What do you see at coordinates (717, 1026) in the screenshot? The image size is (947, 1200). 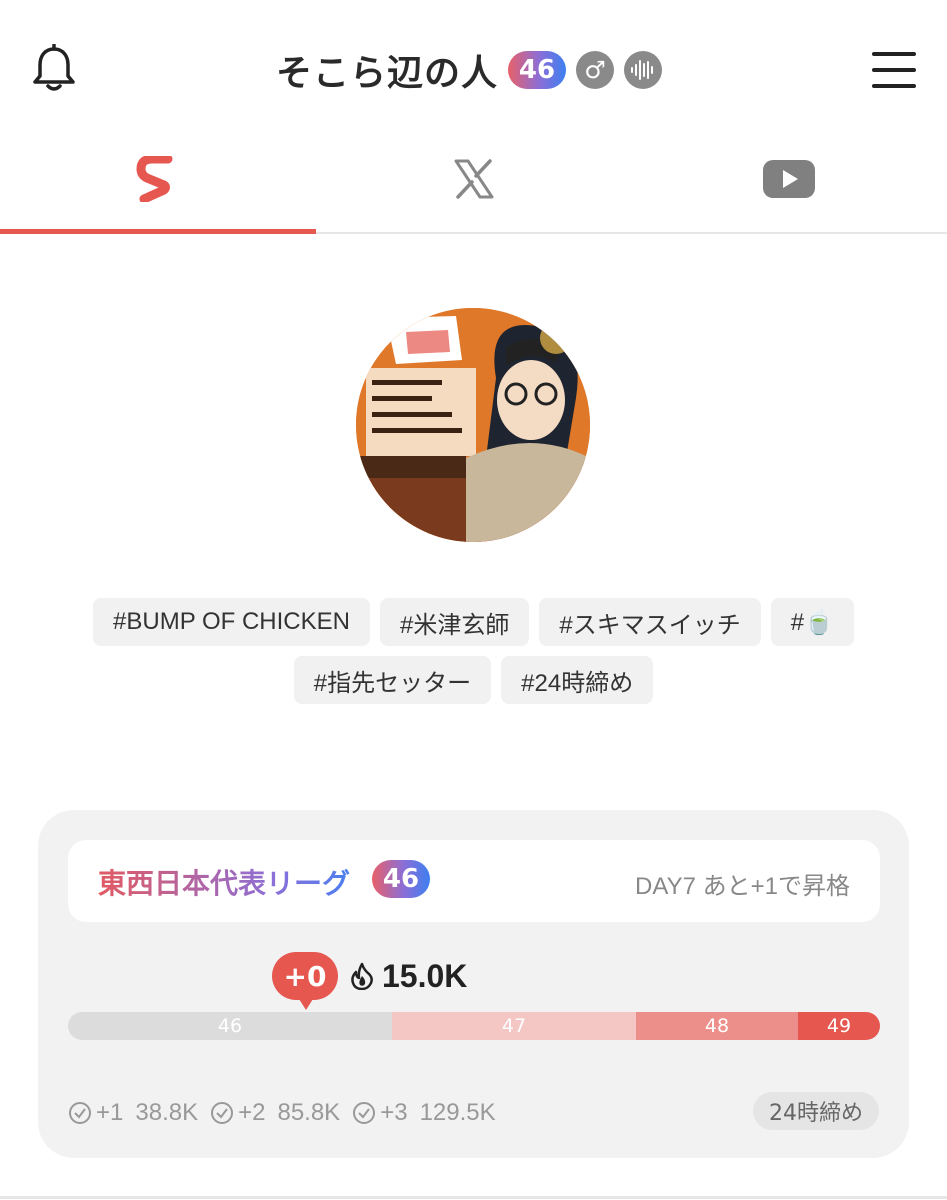 I see `progress-segment: 48` at bounding box center [717, 1026].